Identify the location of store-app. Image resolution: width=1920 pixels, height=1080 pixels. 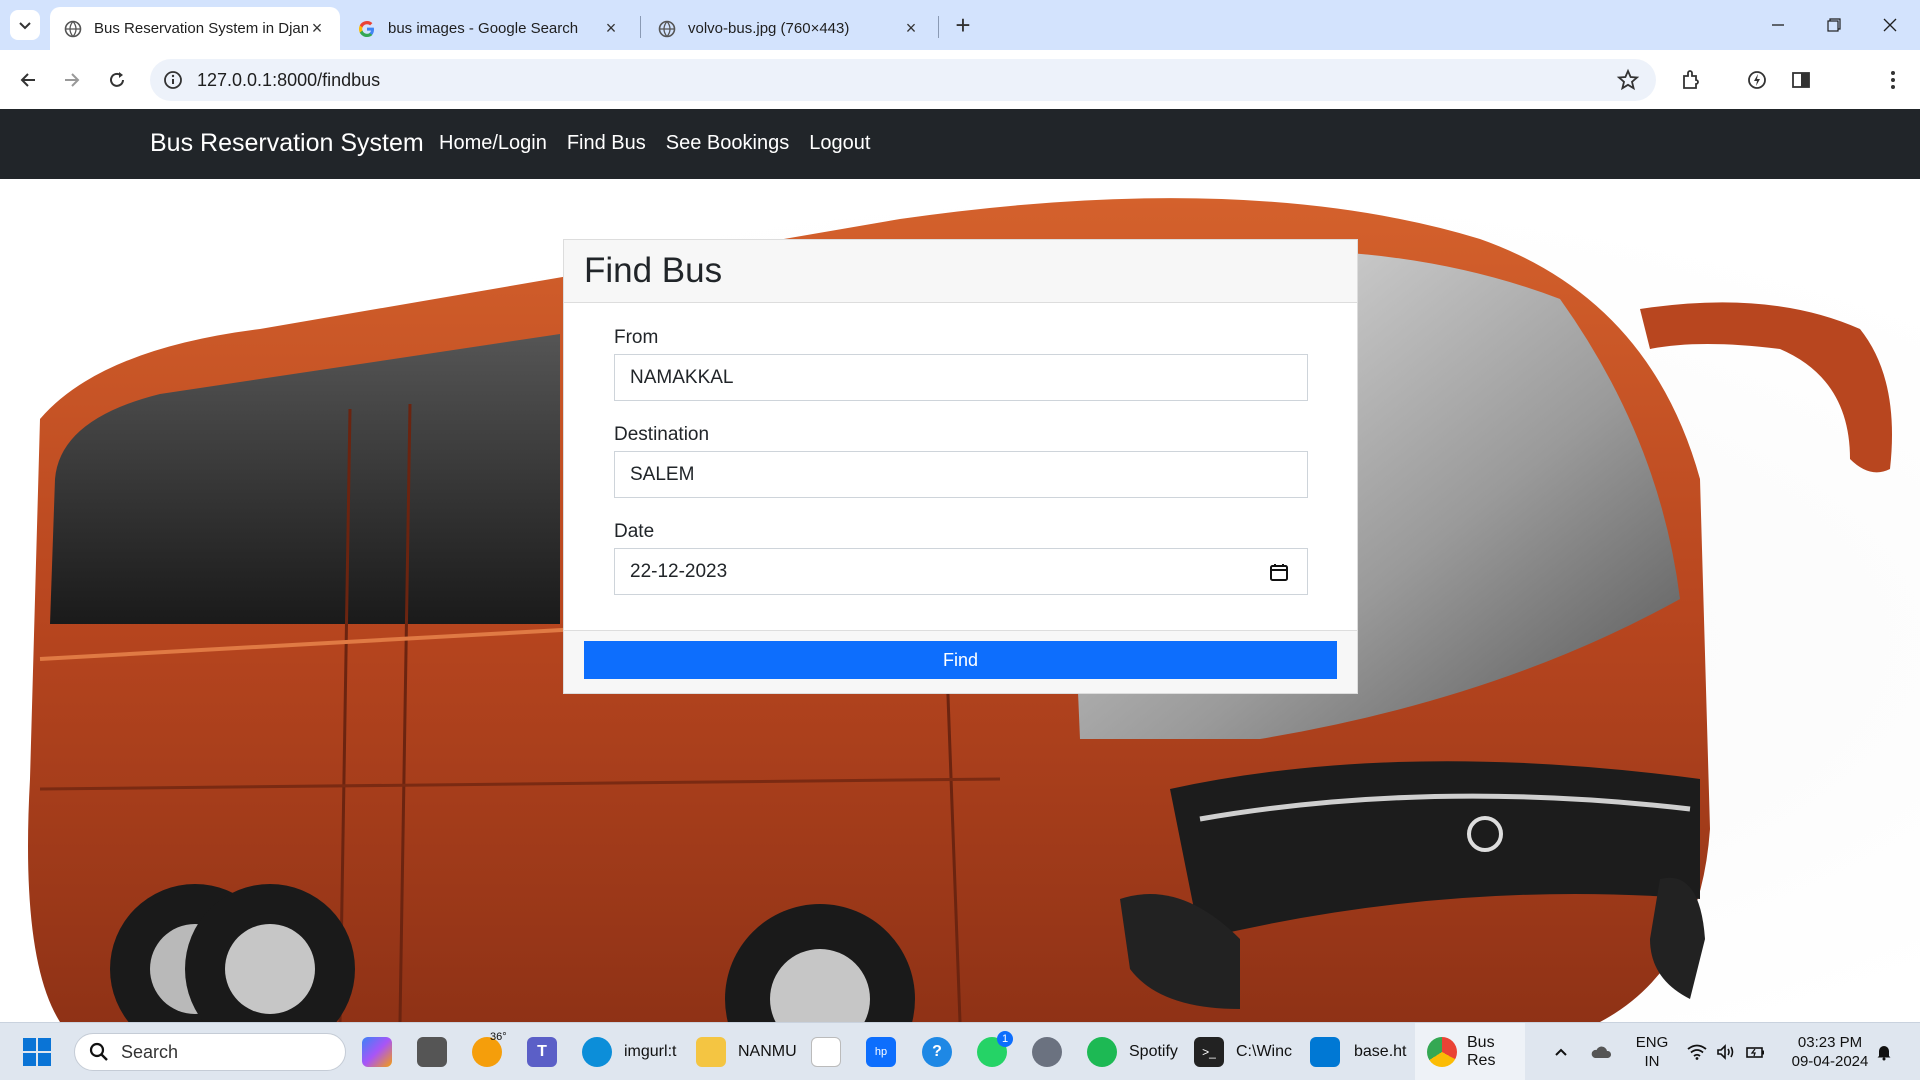
(826, 1051).